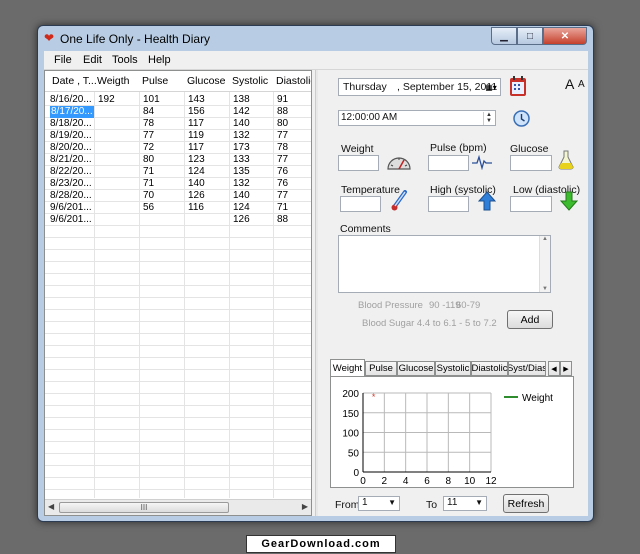 Image resolution: width=640 pixels, height=554 pixels. What do you see at coordinates (241, 148) in the screenshot?
I see `table-cell: 173` at bounding box center [241, 148].